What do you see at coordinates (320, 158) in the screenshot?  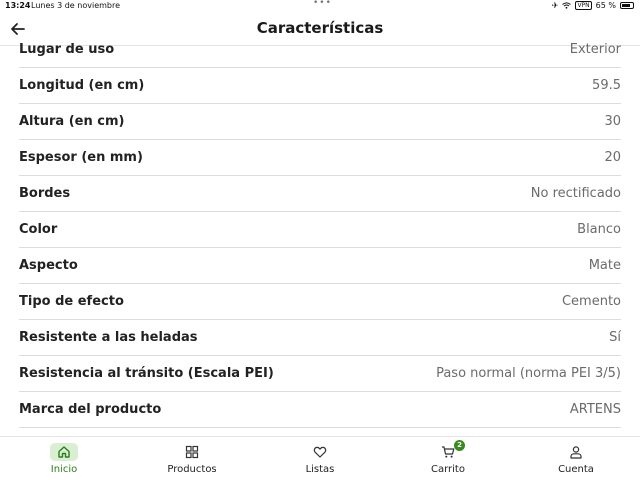 I see `characteristic-row: Espesor (en mm) 20` at bounding box center [320, 158].